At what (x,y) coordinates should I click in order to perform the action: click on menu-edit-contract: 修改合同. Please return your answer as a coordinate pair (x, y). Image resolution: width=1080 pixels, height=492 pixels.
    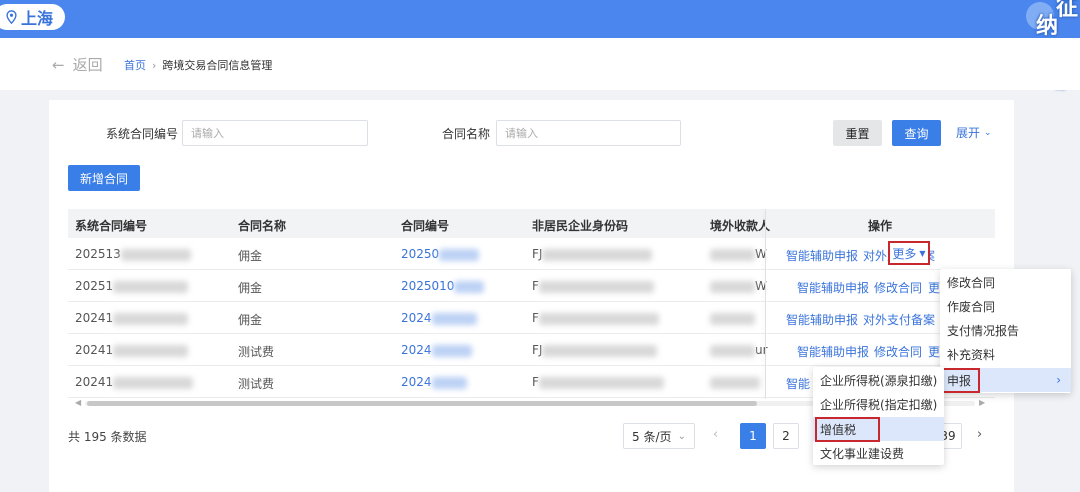
    Looking at the image, I should click on (1005, 282).